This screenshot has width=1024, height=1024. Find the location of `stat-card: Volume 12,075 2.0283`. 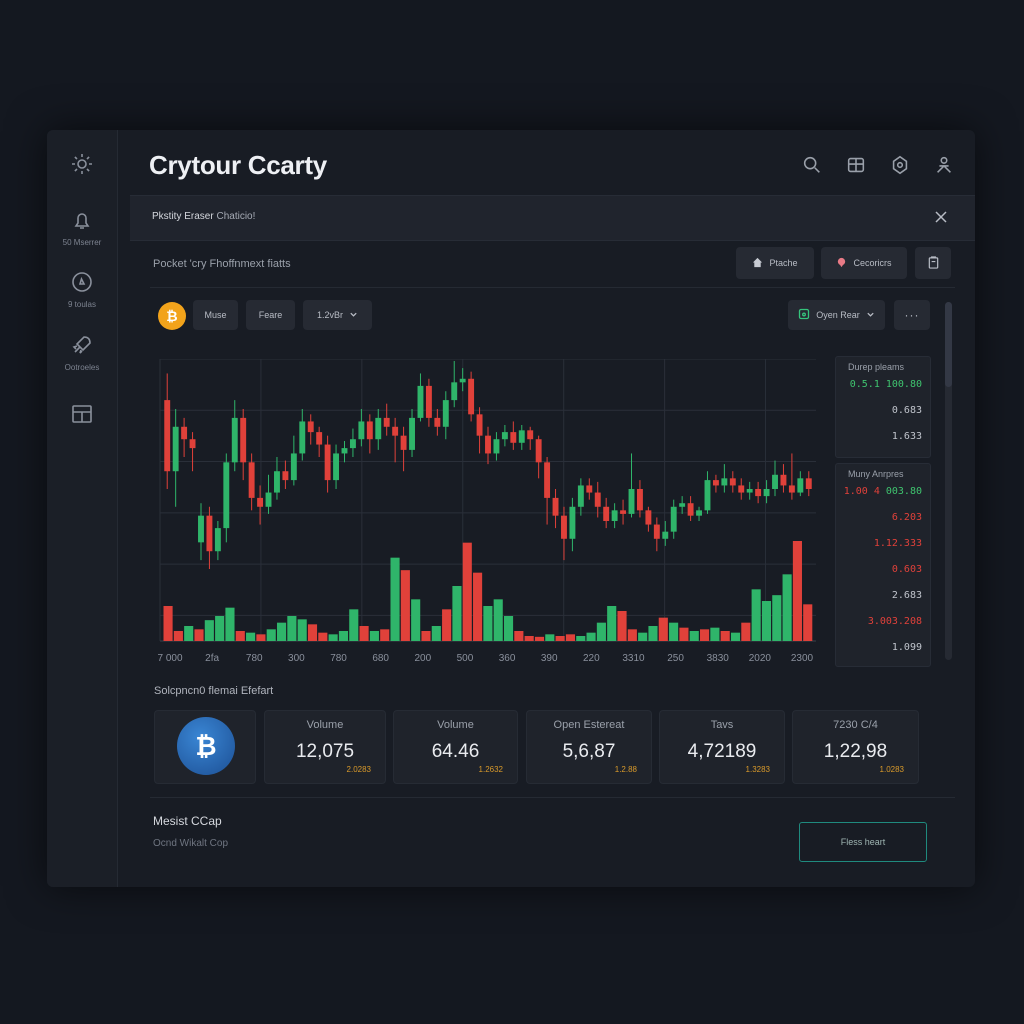

stat-card: Volume 12,075 2.0283 is located at coordinates (325, 747).